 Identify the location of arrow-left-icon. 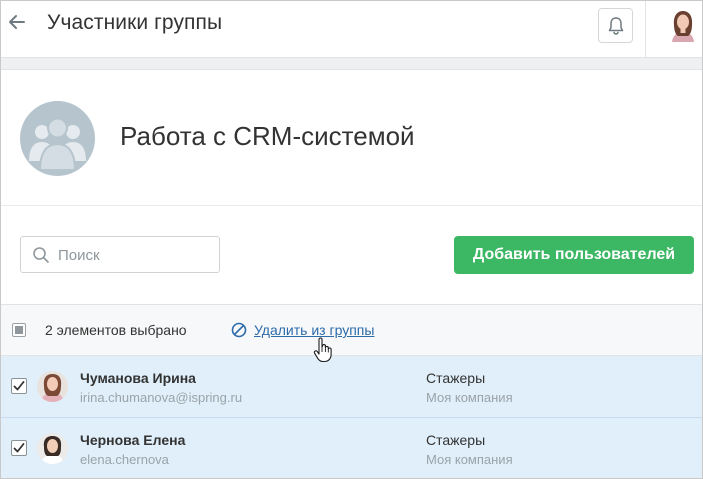
(17, 22).